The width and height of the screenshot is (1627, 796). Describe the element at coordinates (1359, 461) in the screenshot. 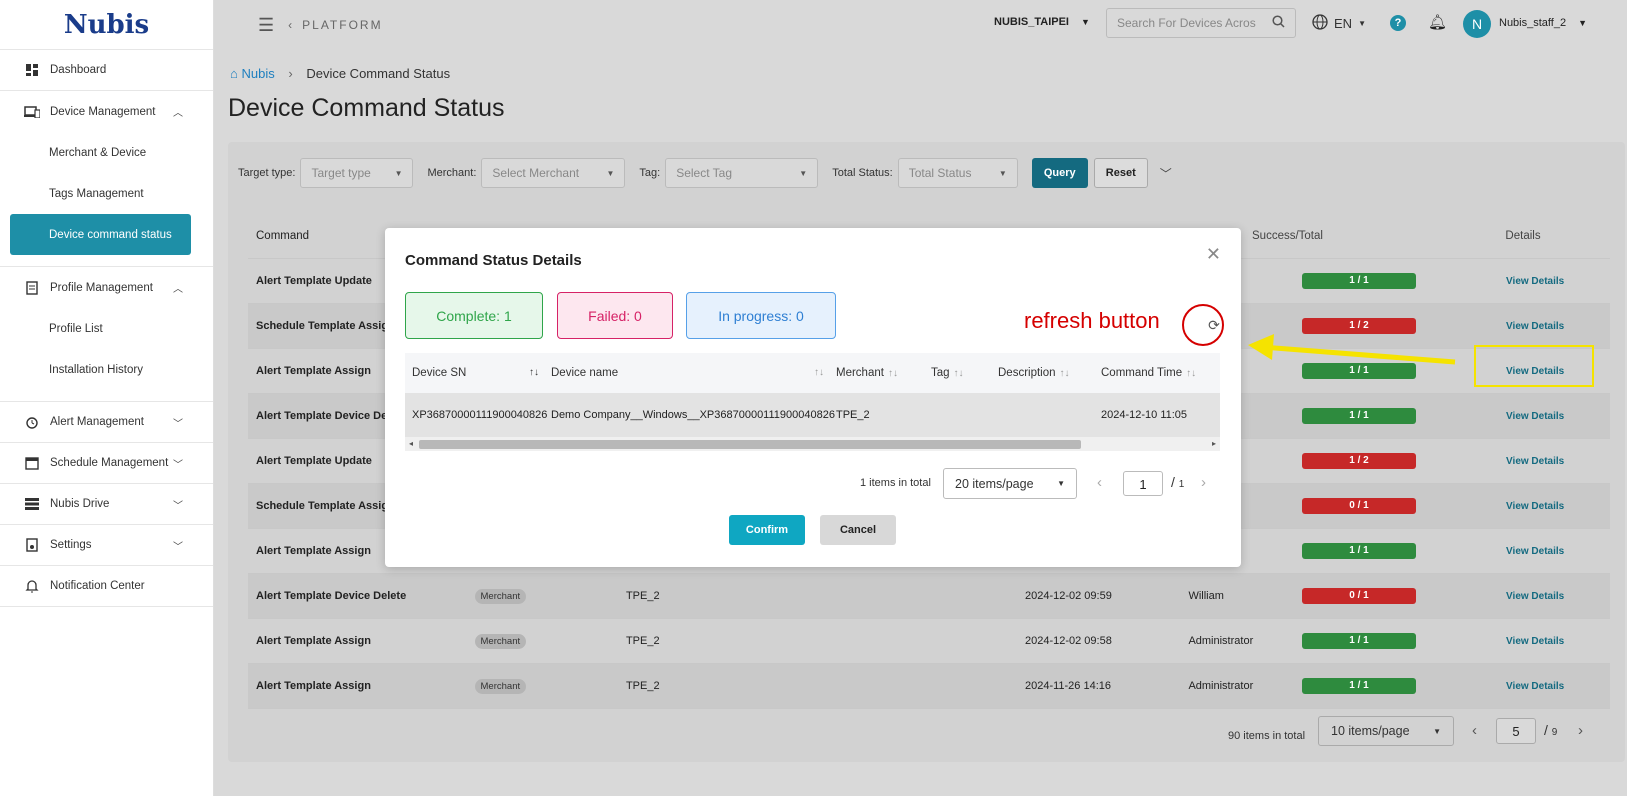

I see `success-total-badge: 1 / 2` at that location.